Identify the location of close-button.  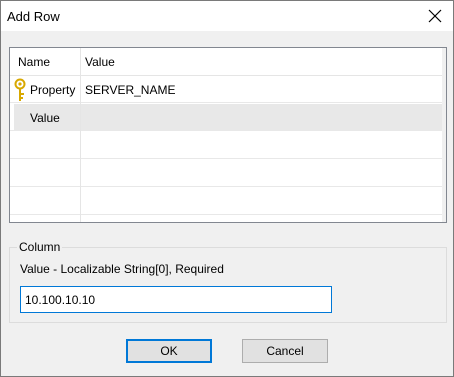
(435, 16).